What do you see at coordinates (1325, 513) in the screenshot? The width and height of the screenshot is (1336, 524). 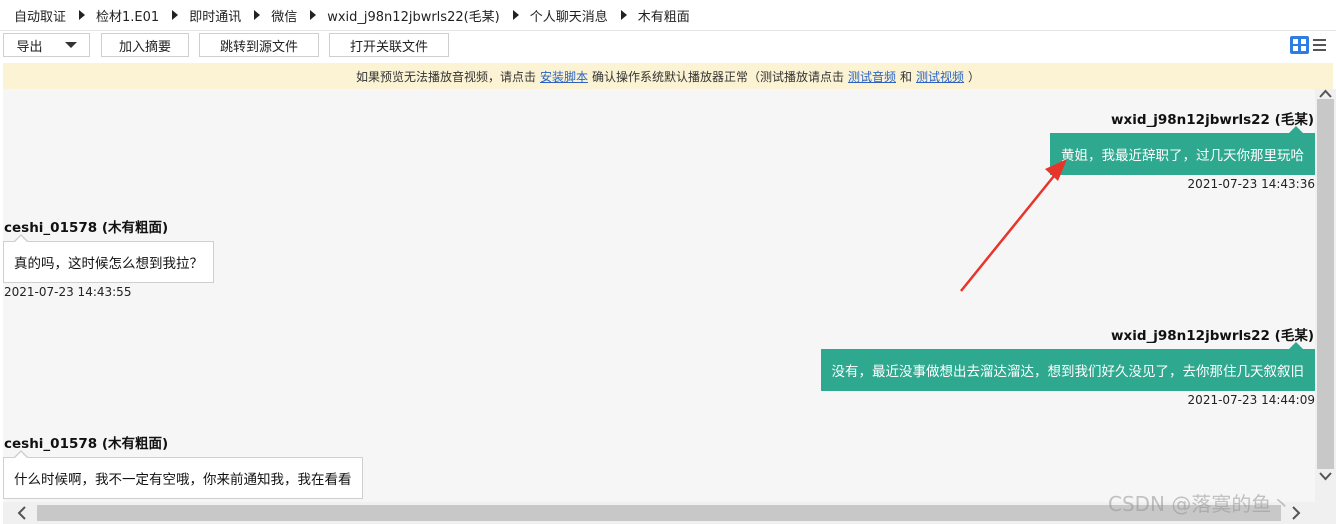 I see `scrollbar-corner` at bounding box center [1325, 513].